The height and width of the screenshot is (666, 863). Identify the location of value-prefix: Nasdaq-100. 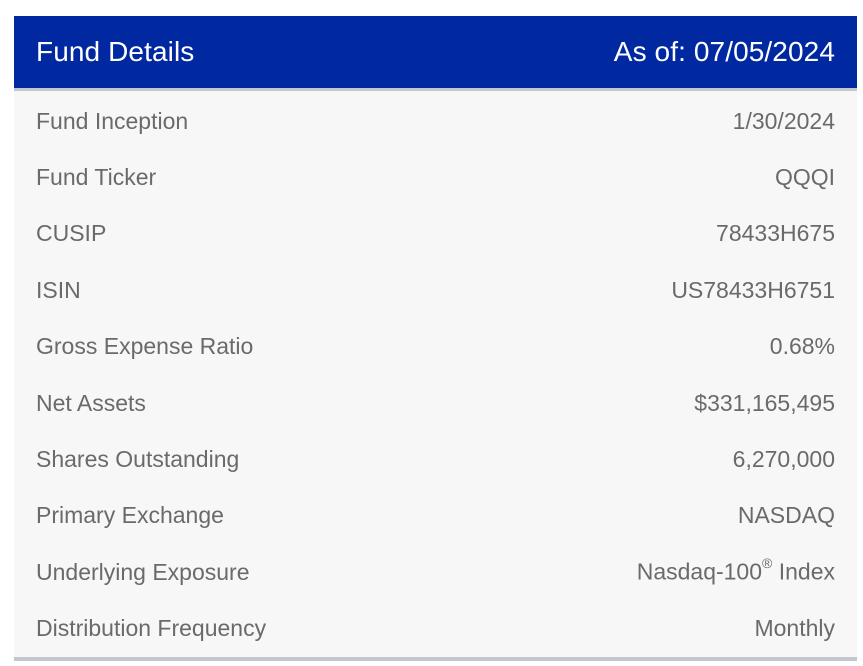
(699, 572).